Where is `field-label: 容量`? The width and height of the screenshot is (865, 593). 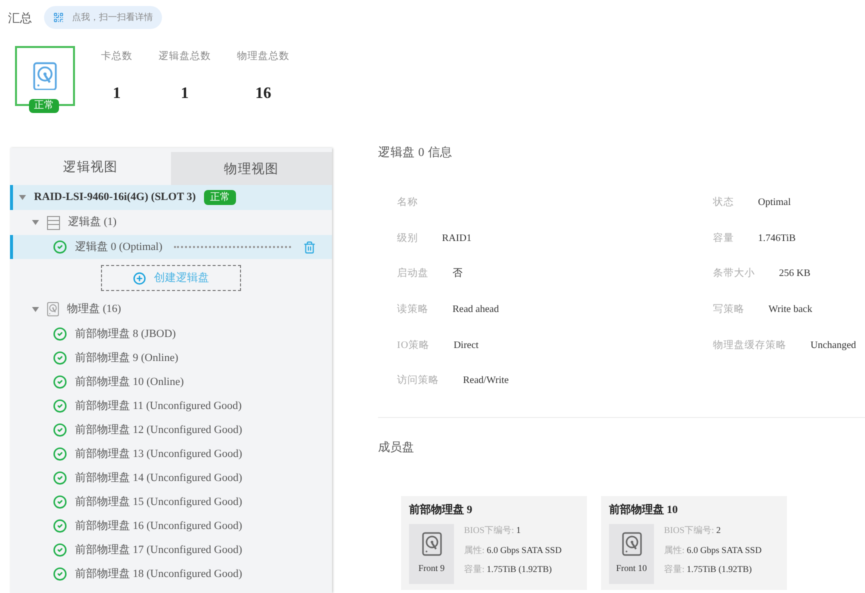 field-label: 容量 is located at coordinates (723, 239).